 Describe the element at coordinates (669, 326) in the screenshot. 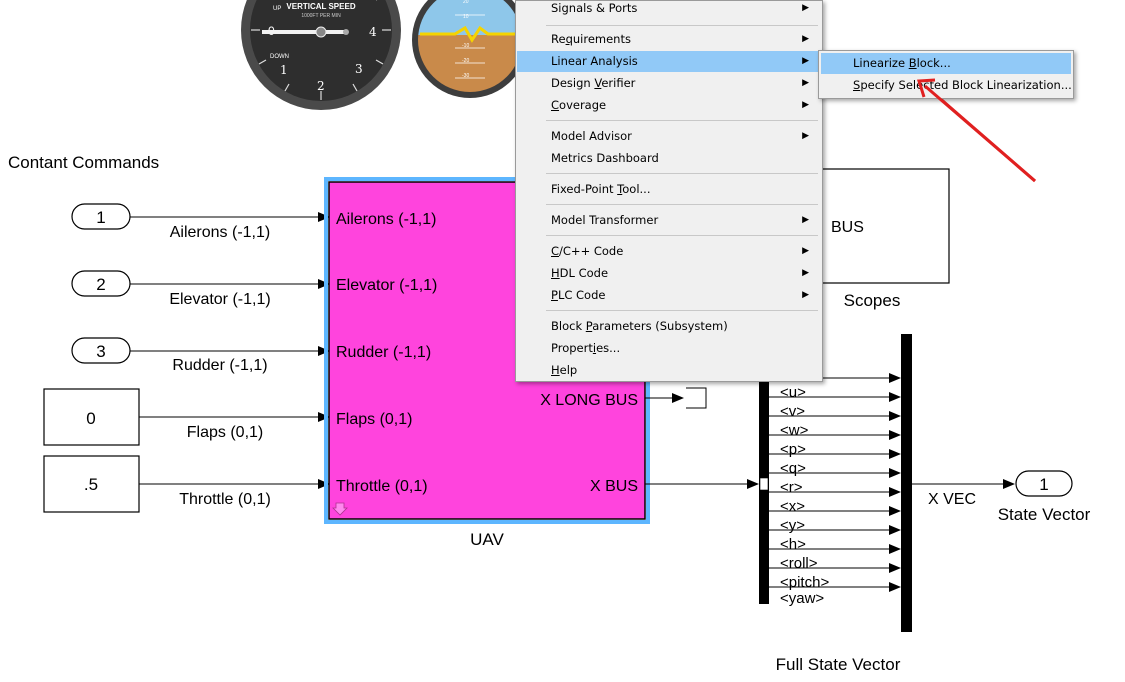

I see `menu-item-block-parameters: Block Parameters (Subsystem)` at that location.